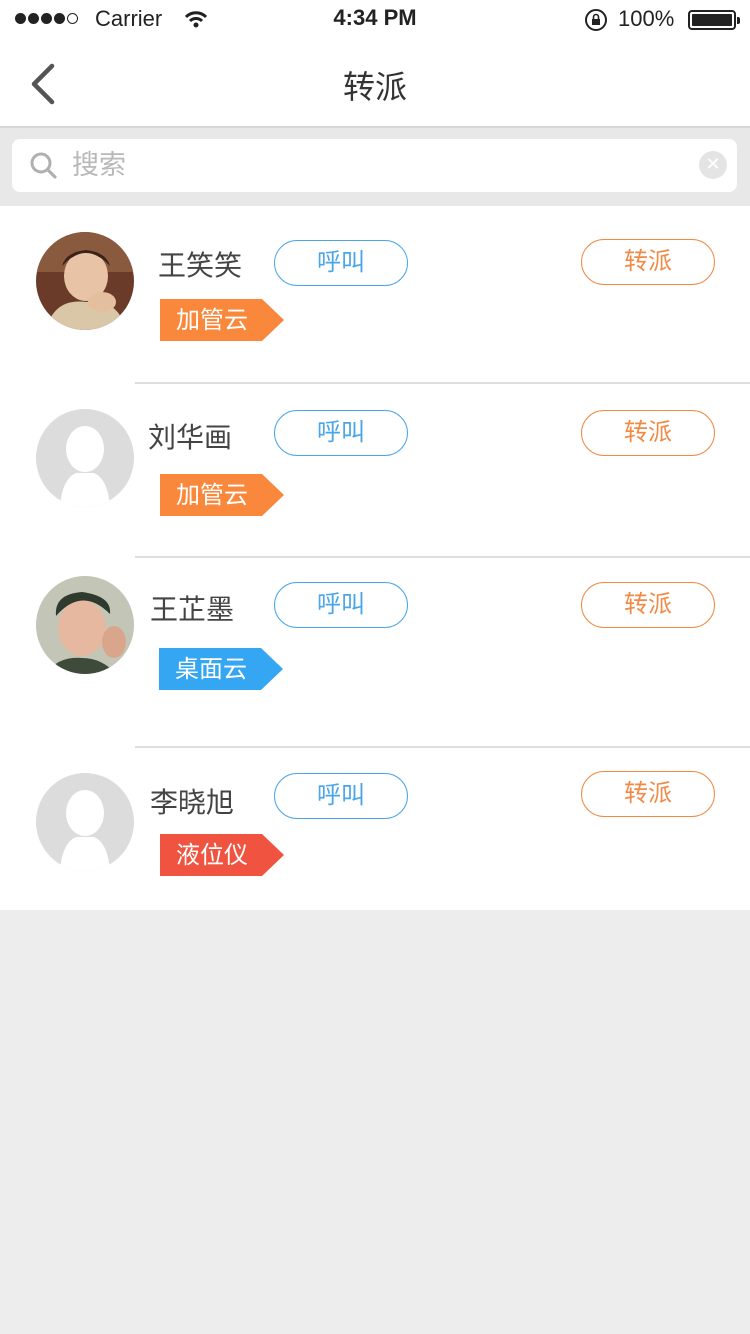 The width and height of the screenshot is (750, 1334). I want to click on rotation-lock-icon, so click(596, 20).